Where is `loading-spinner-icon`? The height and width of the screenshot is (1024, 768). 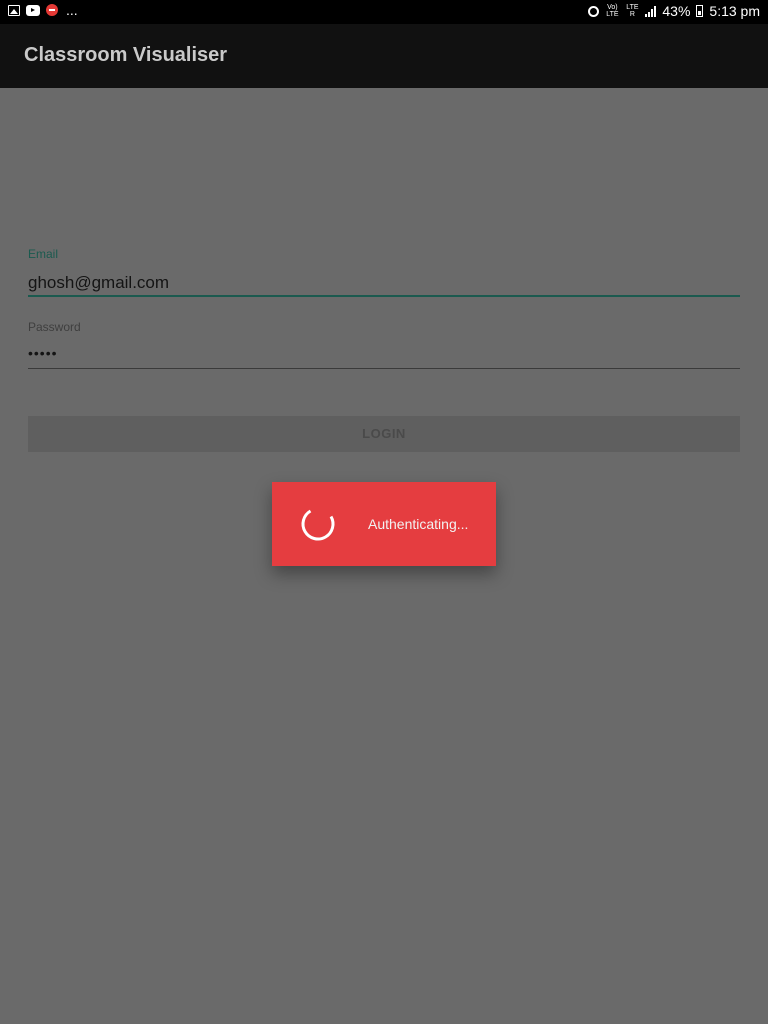 loading-spinner-icon is located at coordinates (318, 525).